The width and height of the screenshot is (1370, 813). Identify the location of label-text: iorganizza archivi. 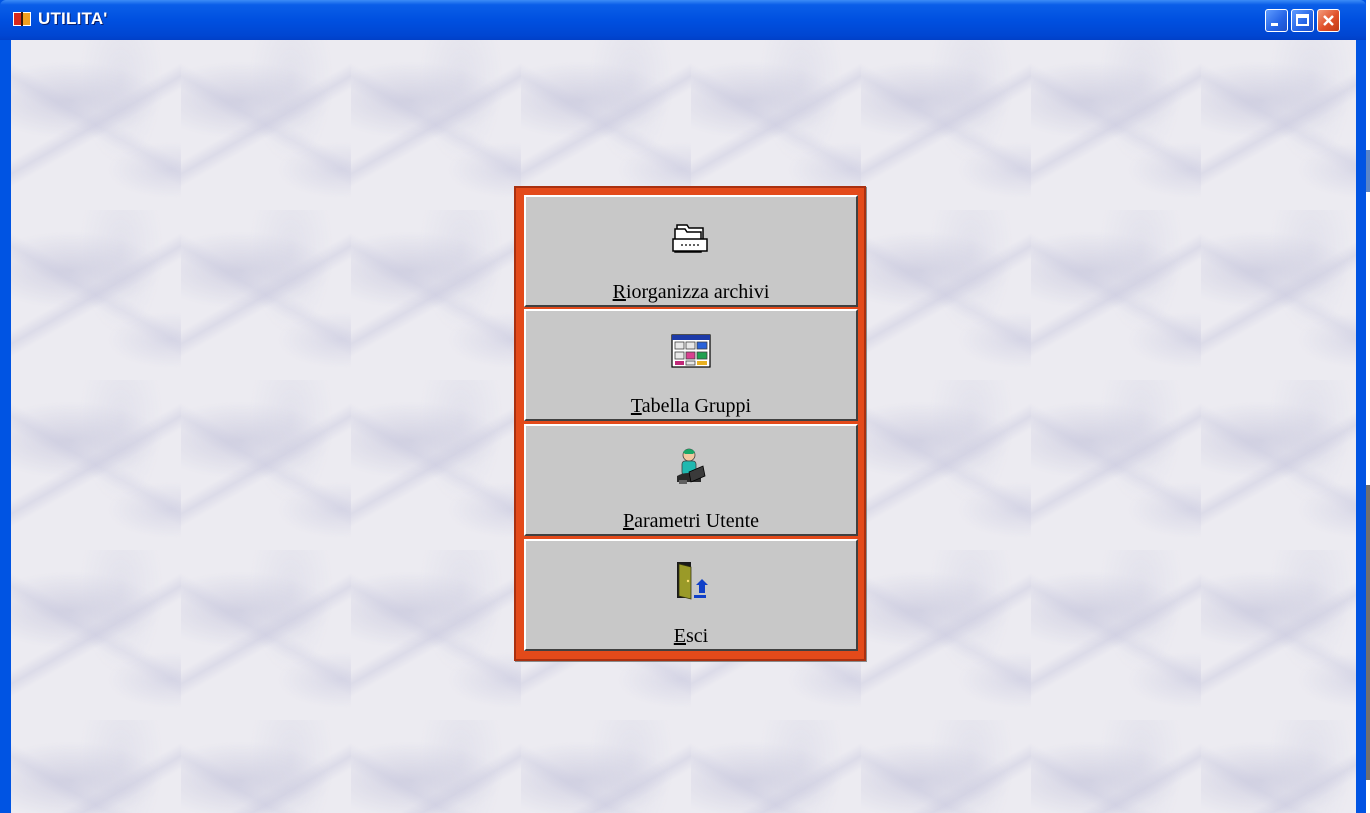
(697, 292).